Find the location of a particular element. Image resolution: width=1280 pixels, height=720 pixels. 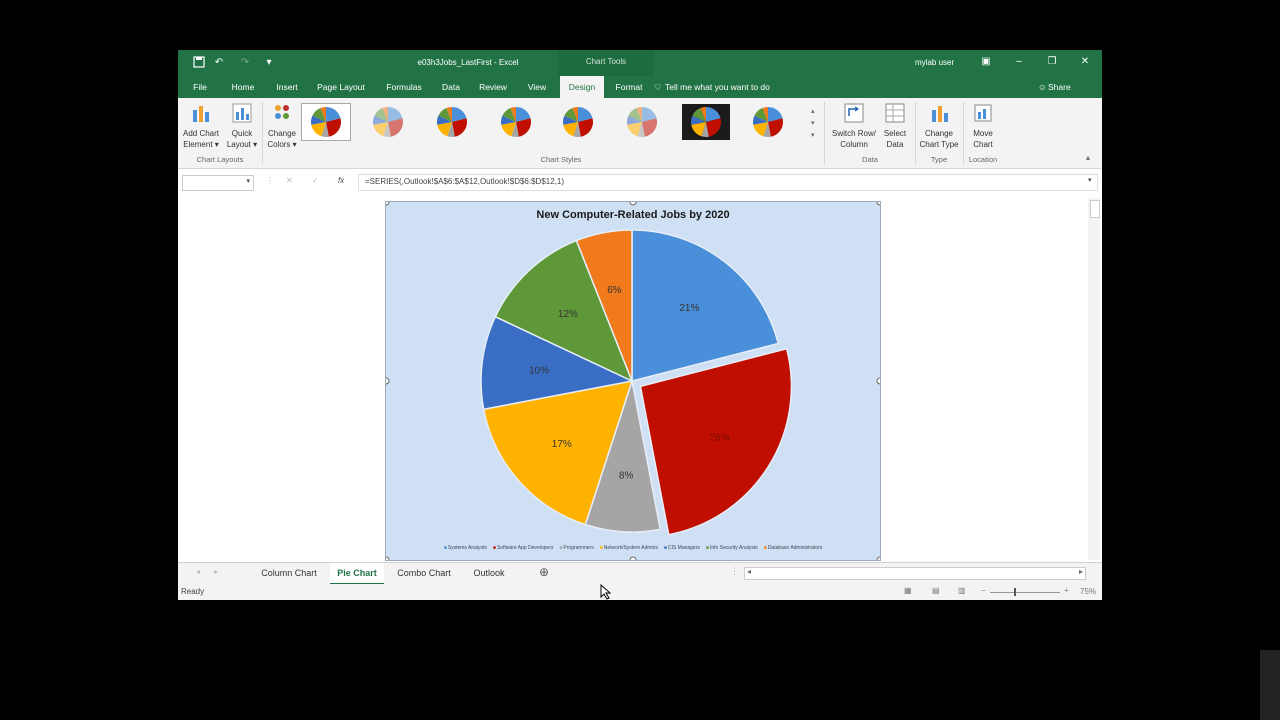

zoom-slider-thumb is located at coordinates (1015, 592).